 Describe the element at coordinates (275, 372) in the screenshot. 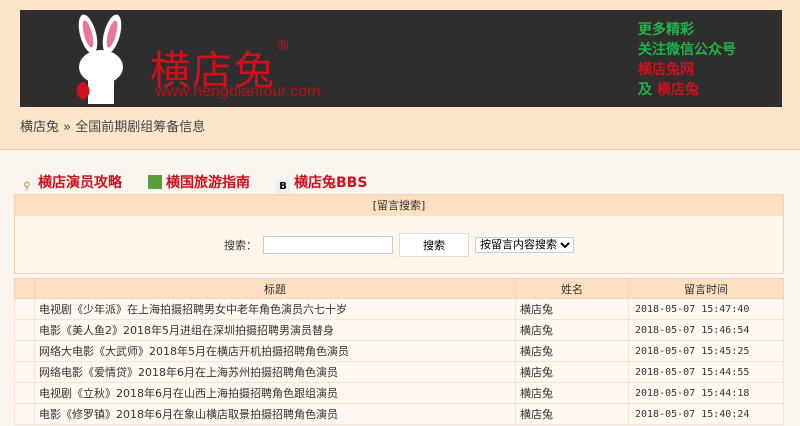

I see `row-title-link: 网络电影《爱情贷》2018年6月在上海苏州拍摄招聘角色演员` at that location.